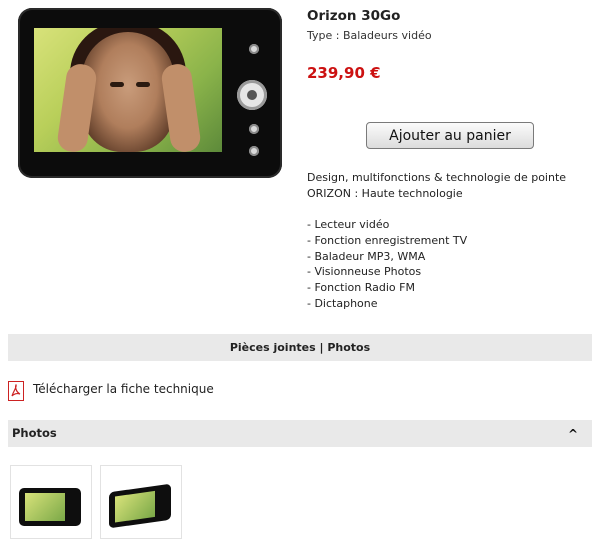 This screenshot has height=546, width=600. What do you see at coordinates (385, 193) in the screenshot?
I see `description-line: ORIZON : Haute technologie` at bounding box center [385, 193].